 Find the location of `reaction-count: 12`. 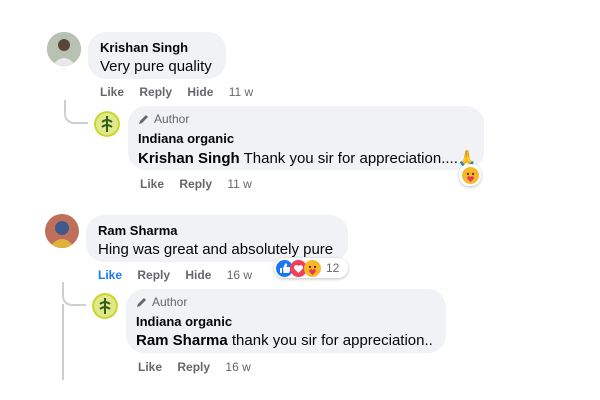

reaction-count: 12 is located at coordinates (333, 268).